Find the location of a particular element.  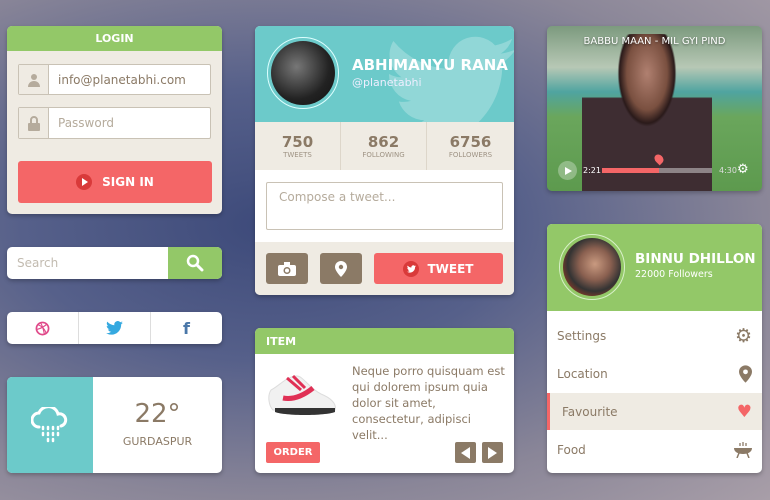

location-button is located at coordinates (341, 268).